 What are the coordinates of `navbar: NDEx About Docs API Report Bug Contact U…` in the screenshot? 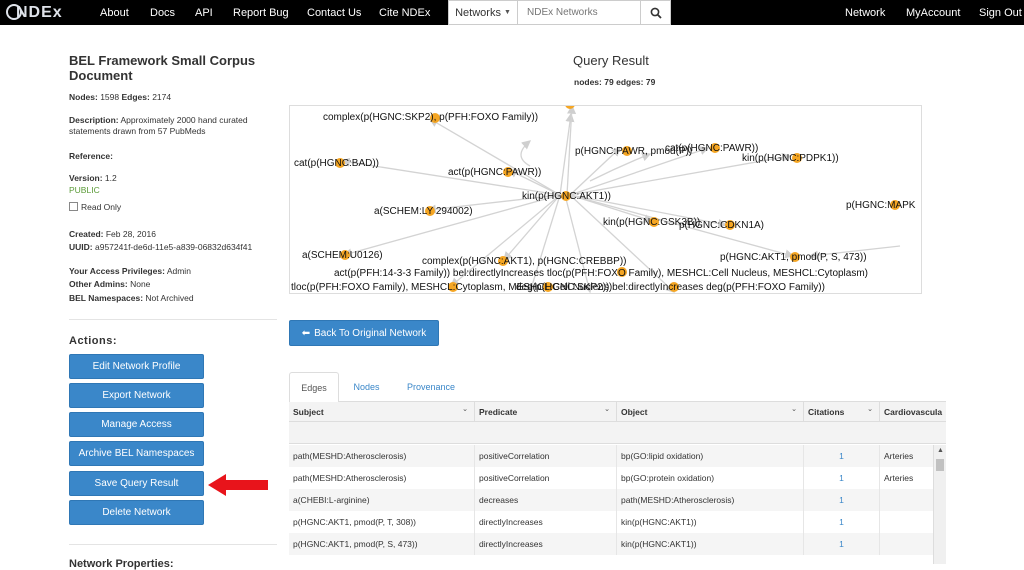 It's located at (512, 12).